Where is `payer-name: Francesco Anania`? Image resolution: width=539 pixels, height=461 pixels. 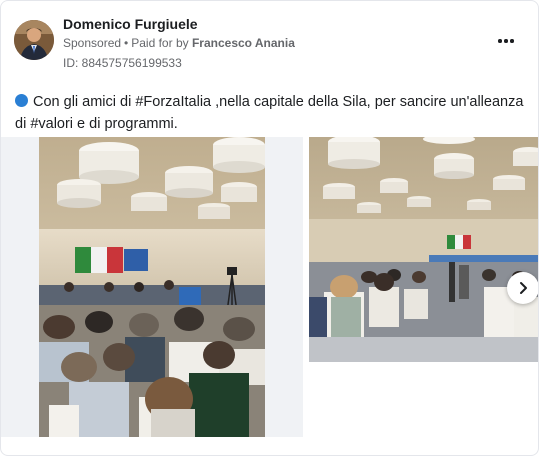
payer-name: Francesco Anania is located at coordinates (243, 43).